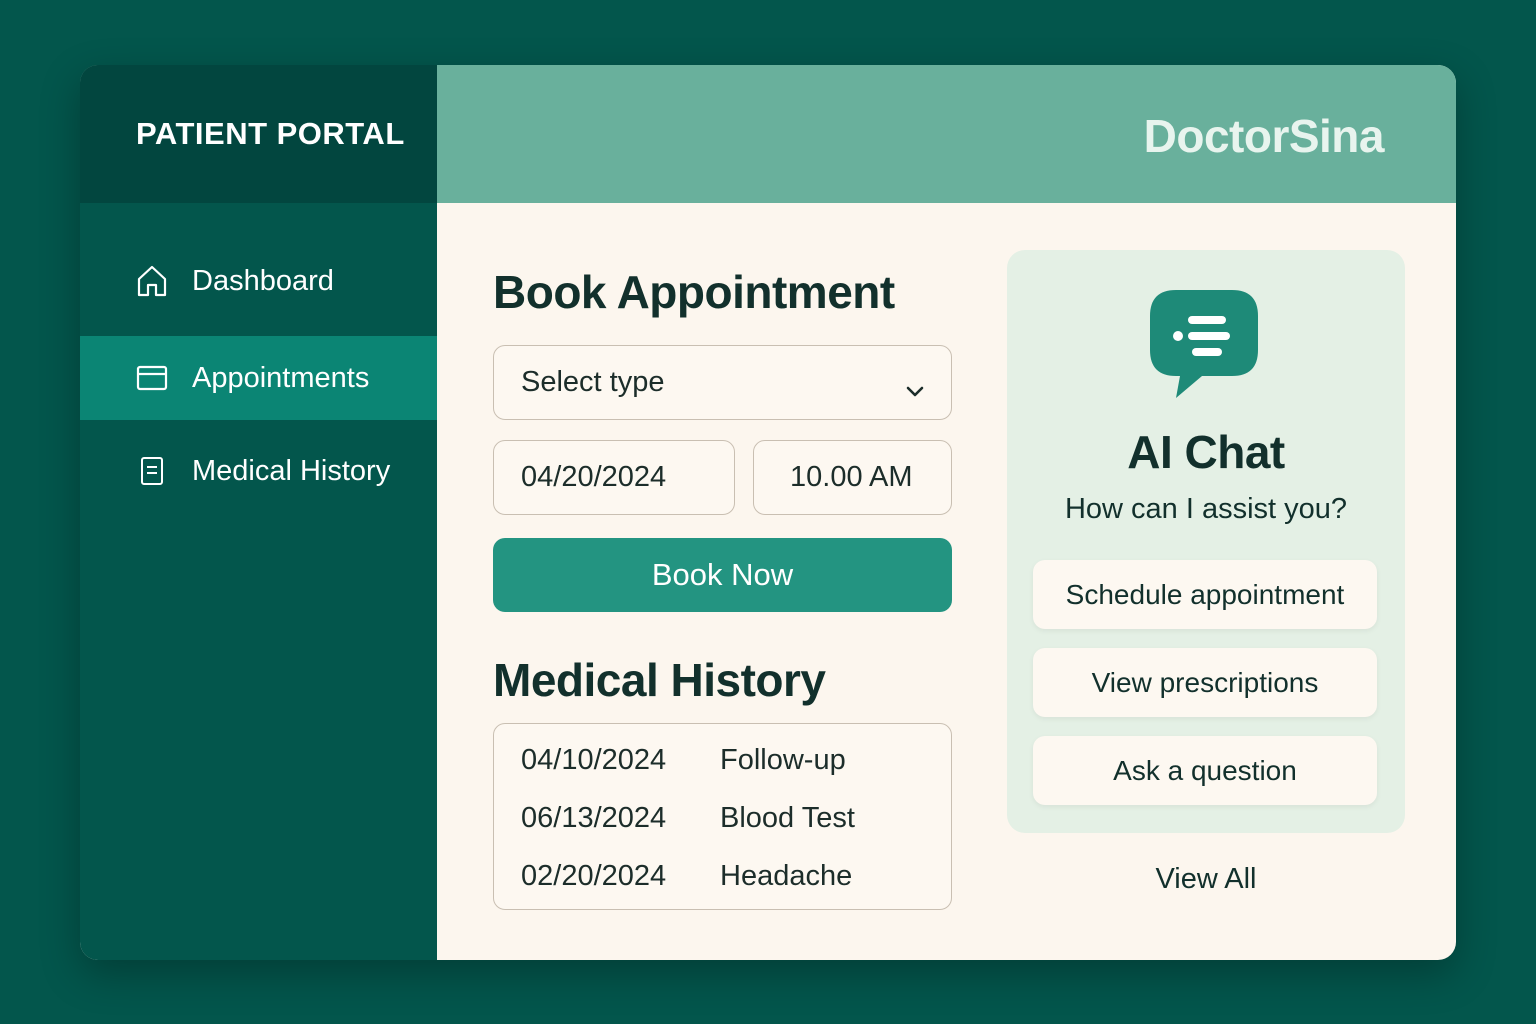 This screenshot has width=1536, height=1024. Describe the element at coordinates (594, 817) in the screenshot. I see `history-date: 06/13/2024` at that location.